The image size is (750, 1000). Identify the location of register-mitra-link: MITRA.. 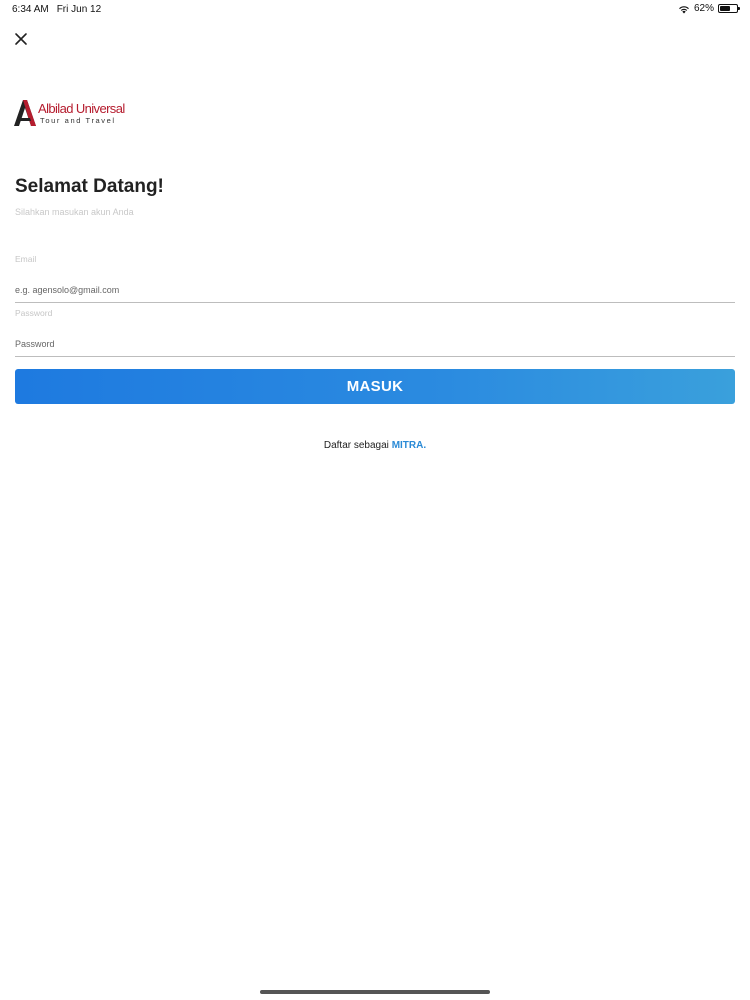
(409, 445).